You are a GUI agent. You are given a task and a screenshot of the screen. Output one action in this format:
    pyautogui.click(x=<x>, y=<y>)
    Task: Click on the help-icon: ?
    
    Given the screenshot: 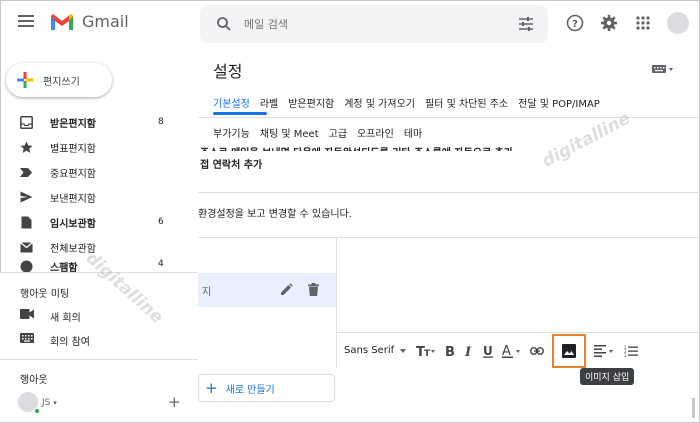 What is the action you would take?
    pyautogui.click(x=575, y=23)
    